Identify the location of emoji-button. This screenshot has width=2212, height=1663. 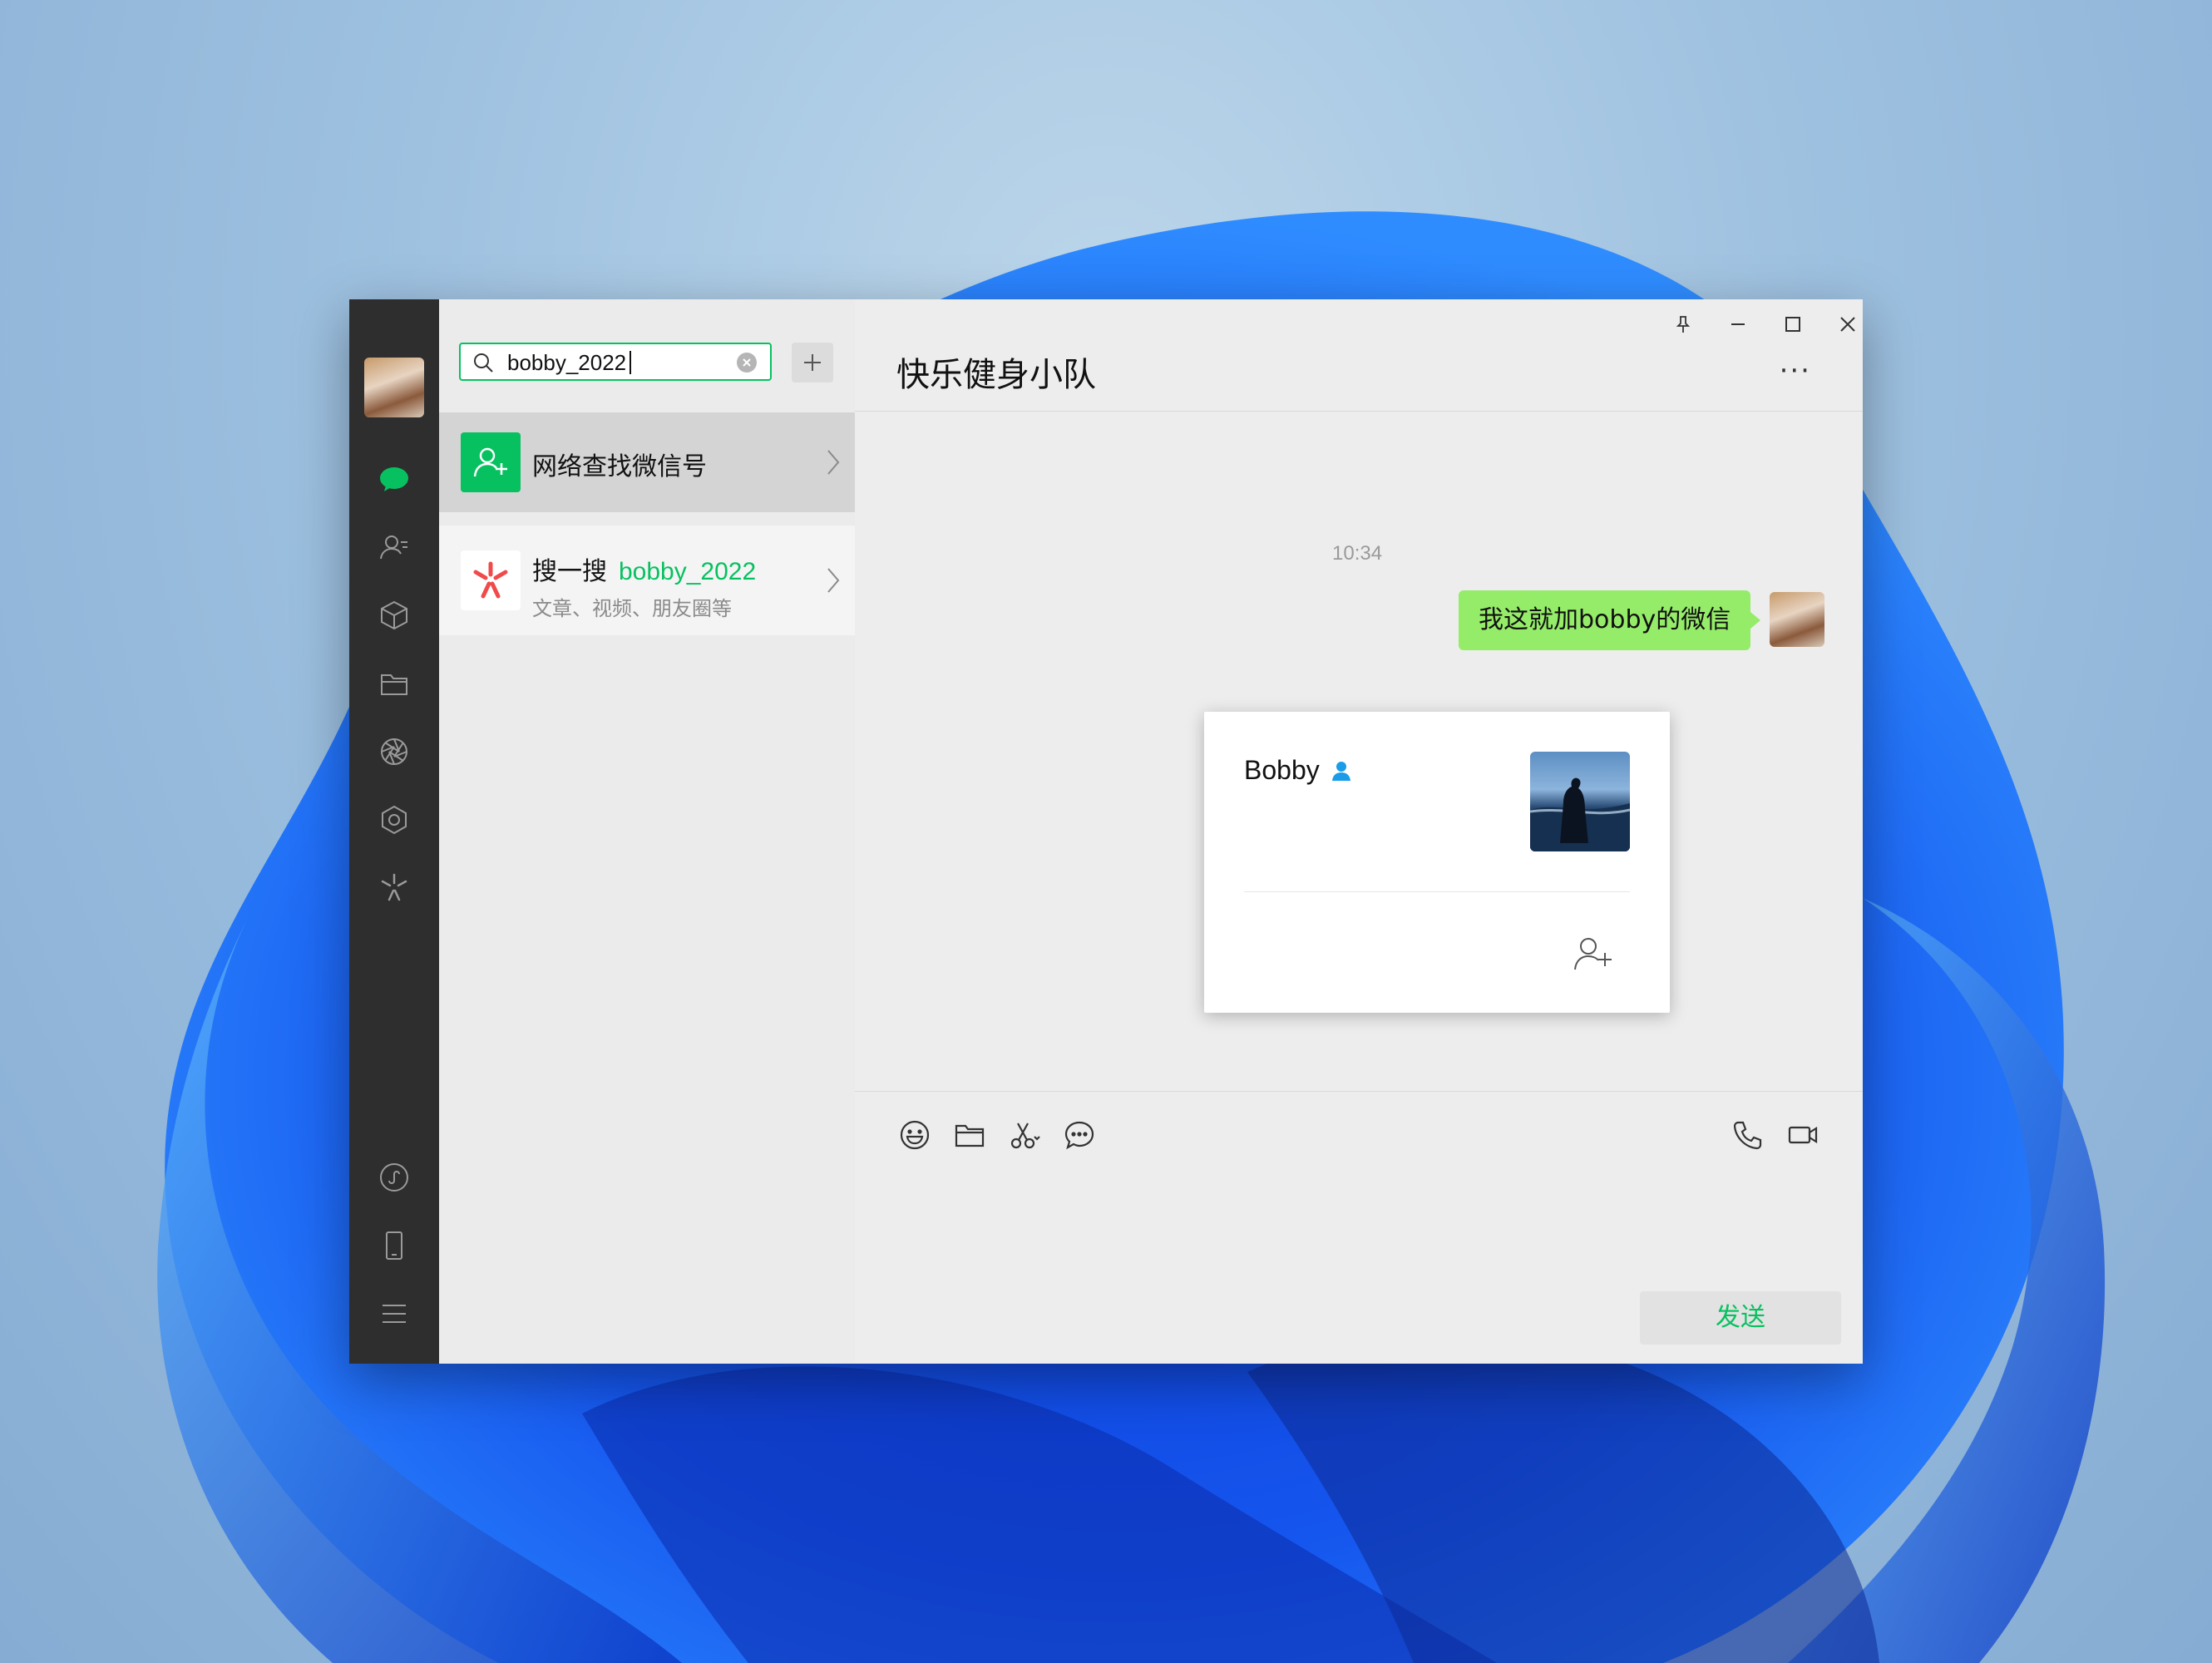
(915, 1135).